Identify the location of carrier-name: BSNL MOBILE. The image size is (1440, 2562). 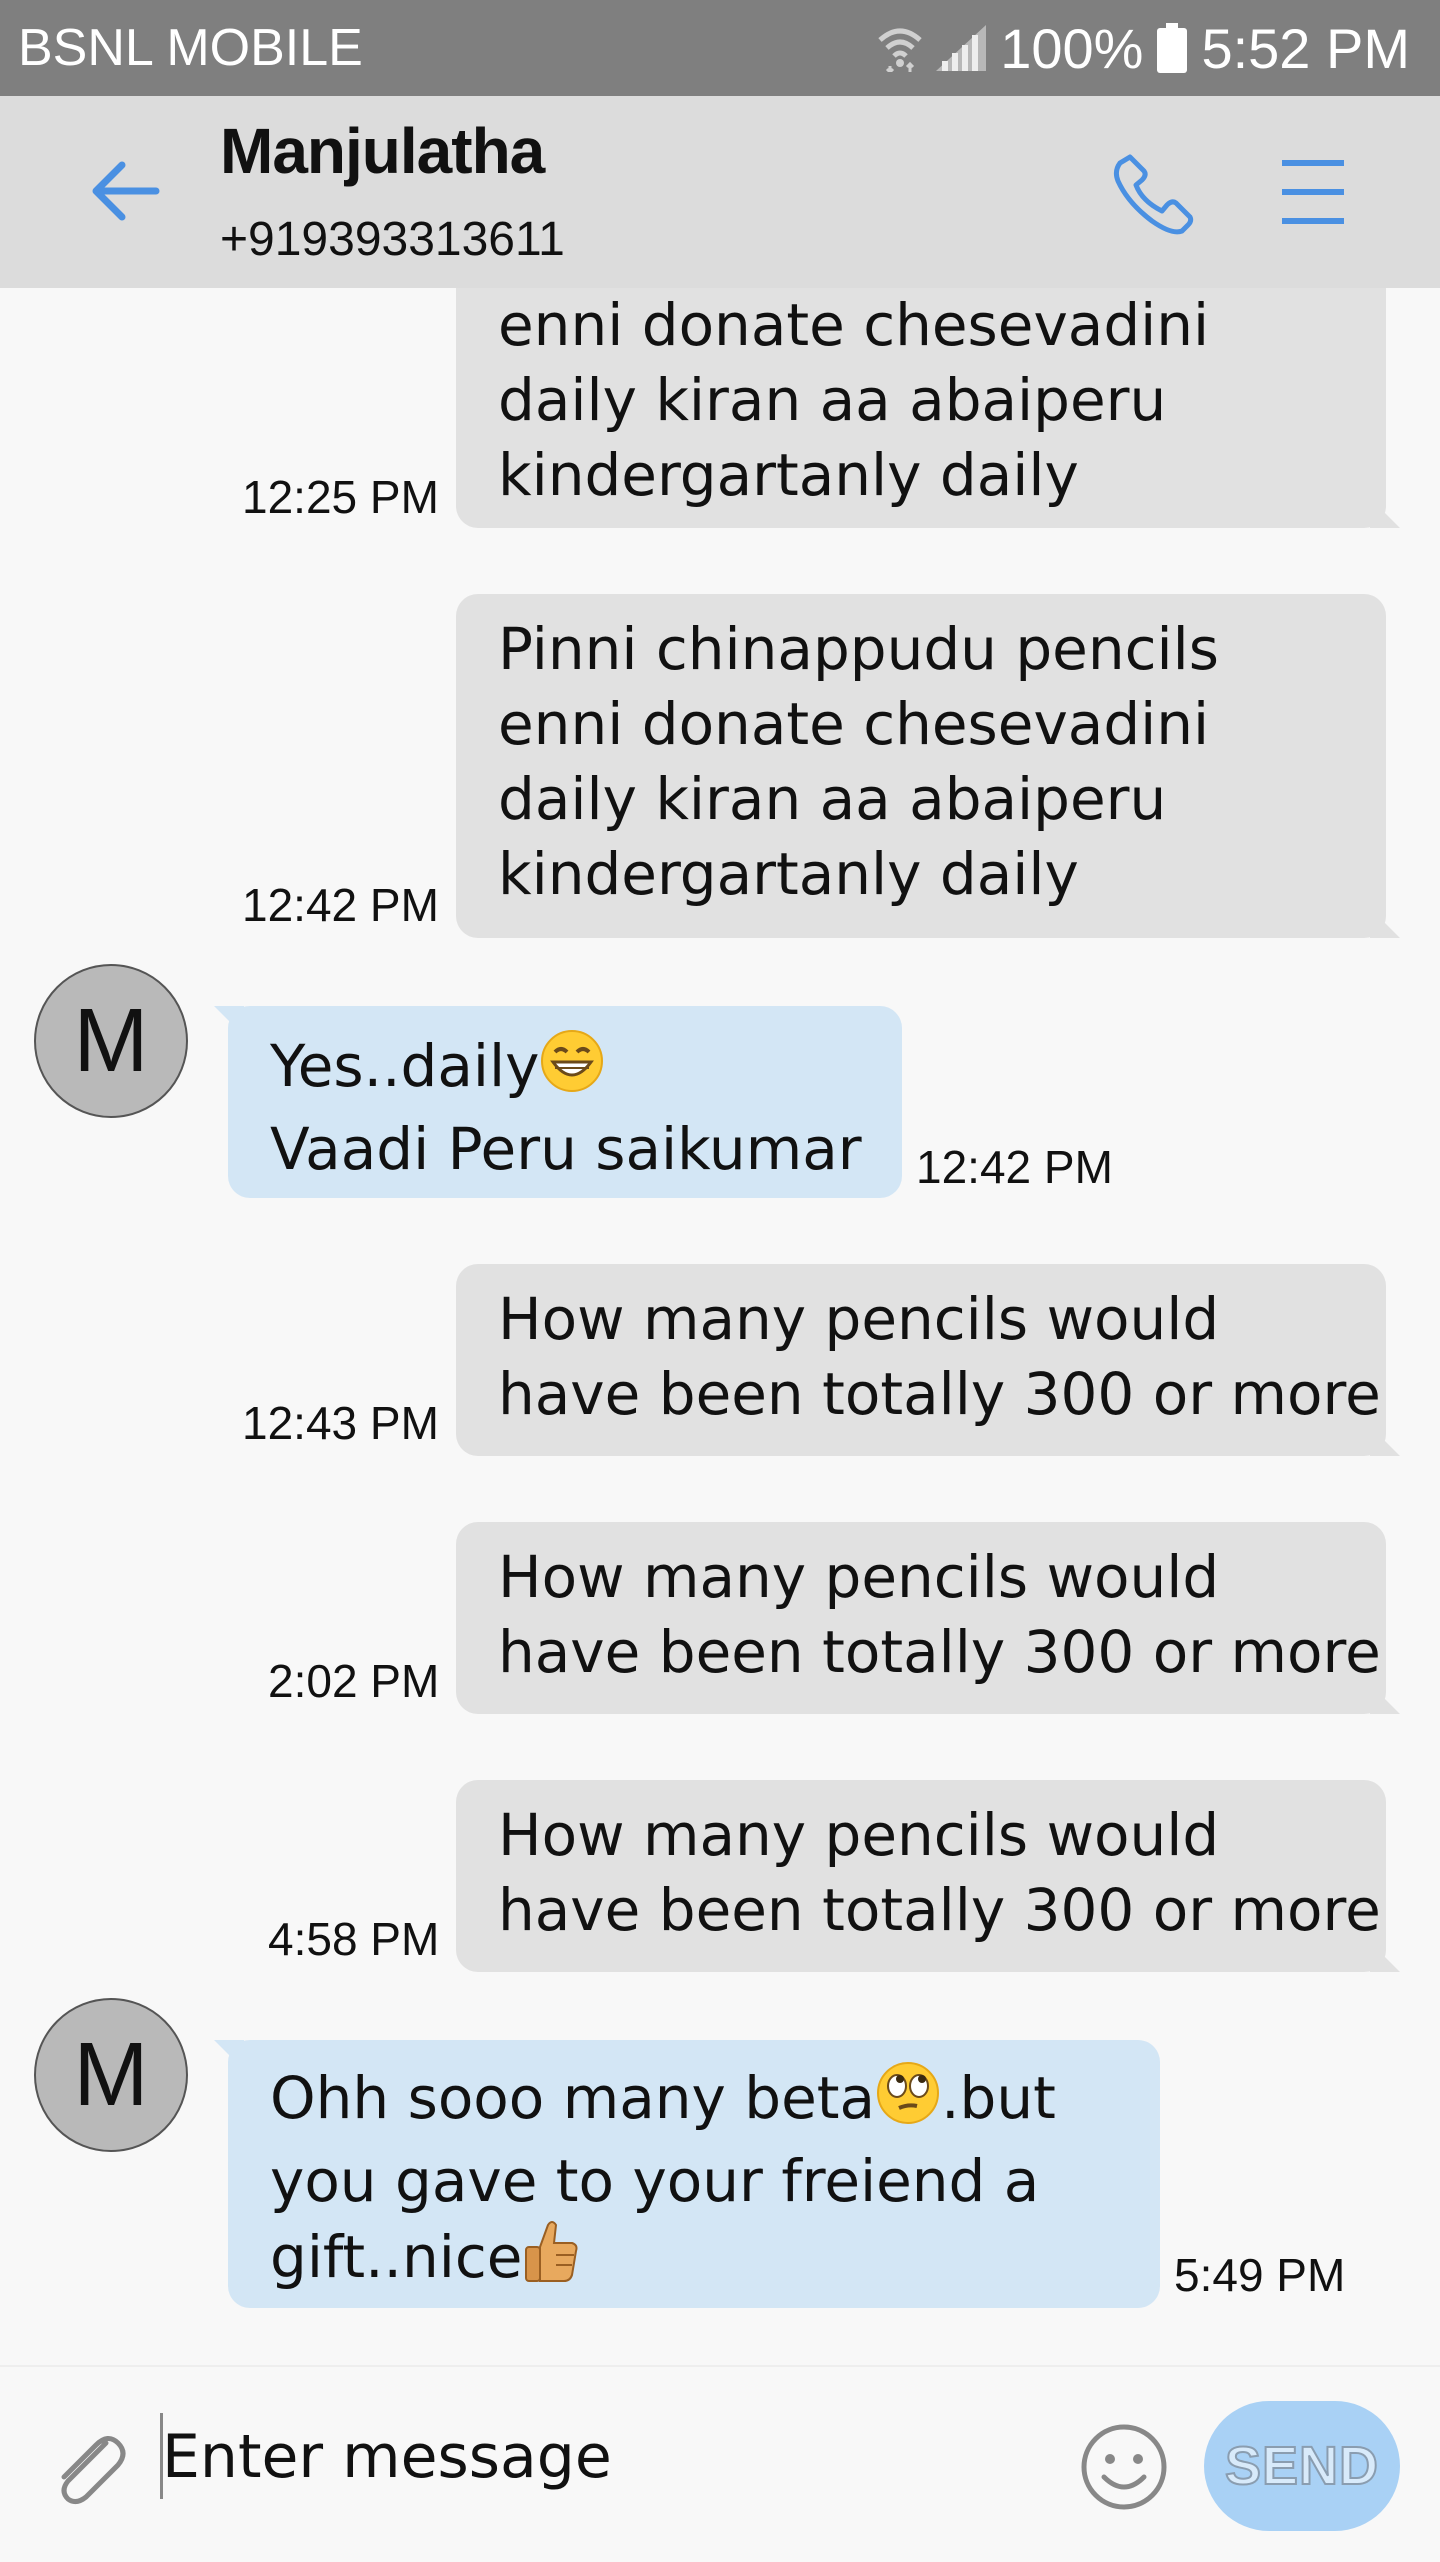
(190, 48).